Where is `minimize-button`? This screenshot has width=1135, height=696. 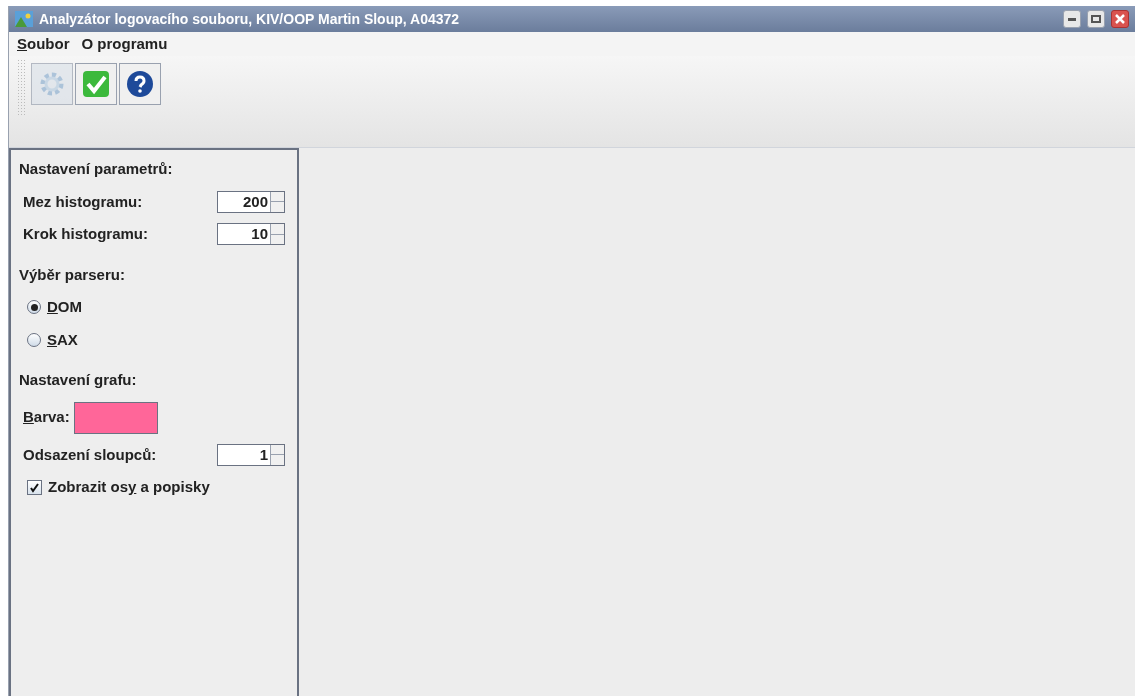
minimize-button is located at coordinates (1072, 19).